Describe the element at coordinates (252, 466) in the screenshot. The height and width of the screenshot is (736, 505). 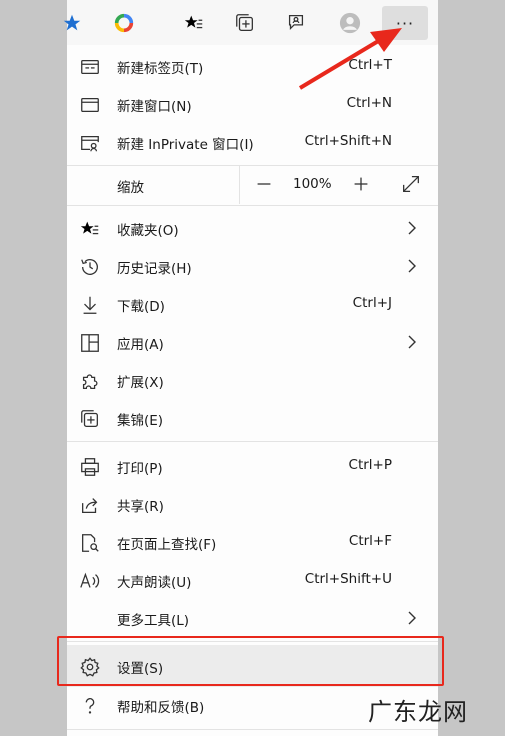
I see `menu-item-print: 打印(P) Ctrl+P` at that location.